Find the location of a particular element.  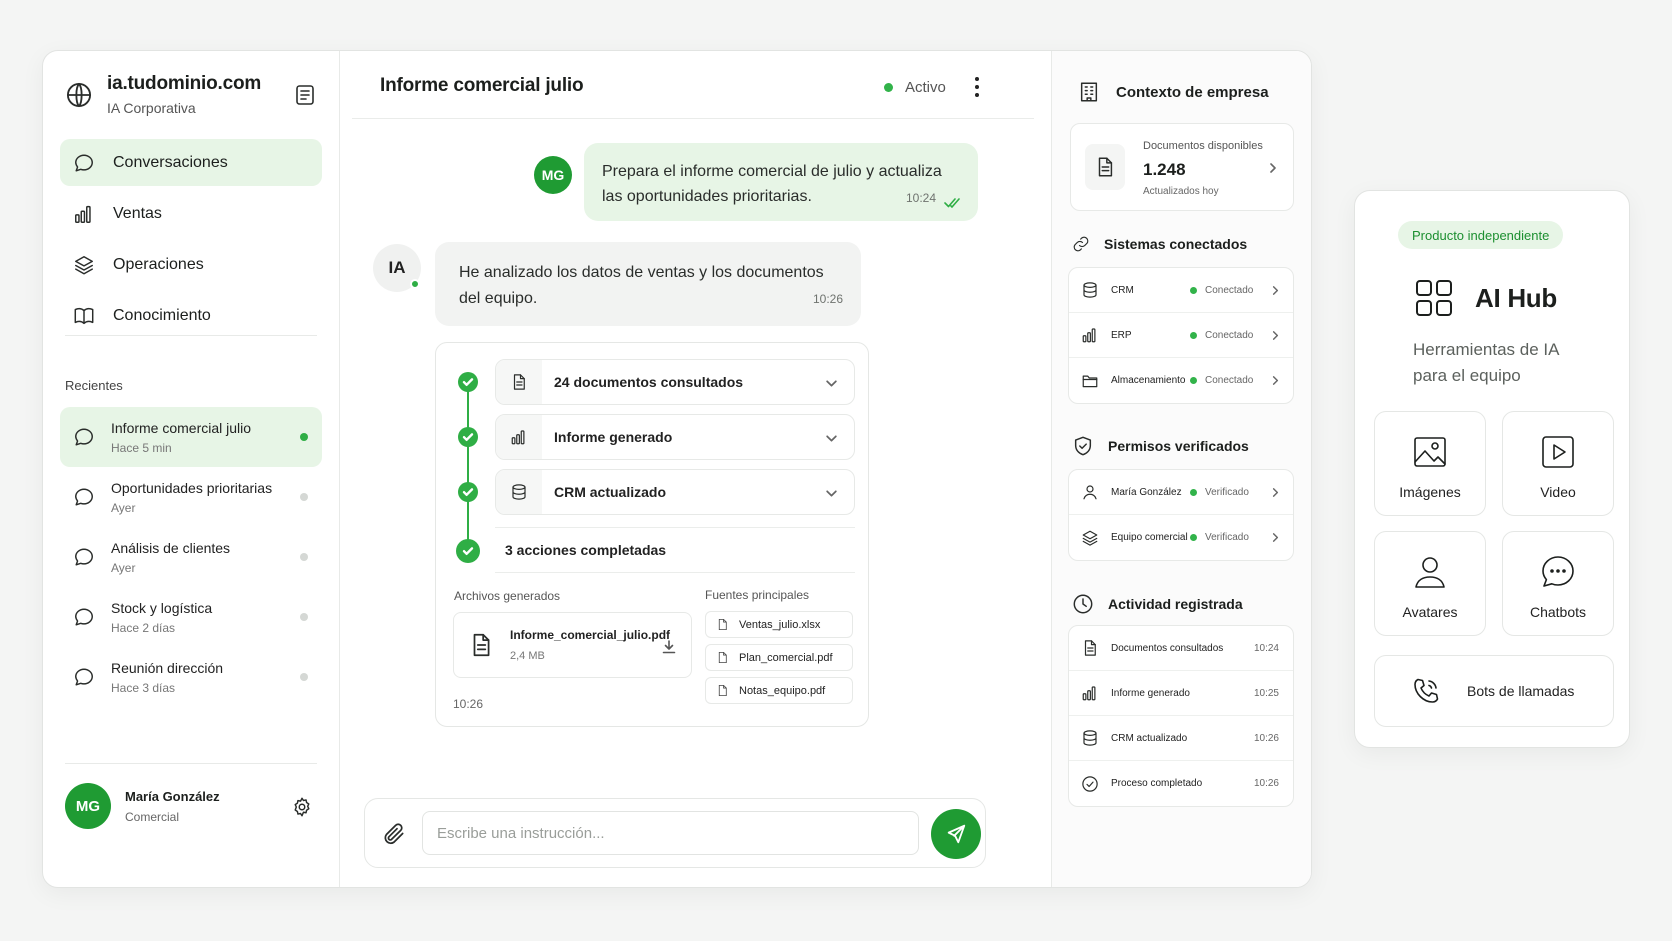

documents-count: 1.248 is located at coordinates (1164, 169).